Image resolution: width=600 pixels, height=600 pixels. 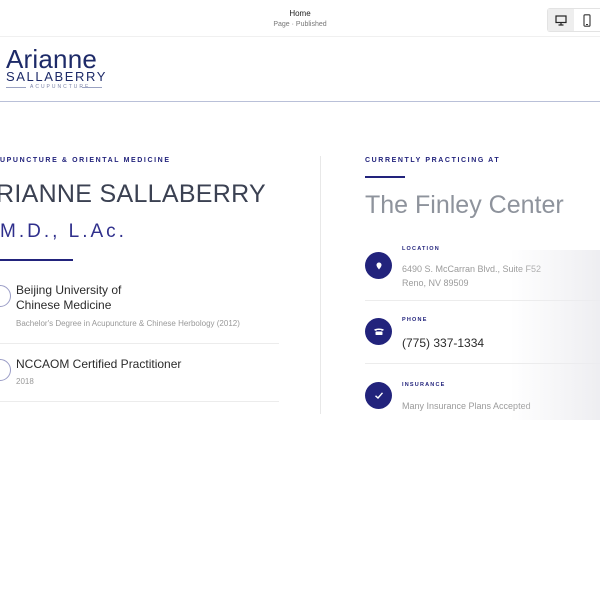 I want to click on education-title-line-1: Beijing University of, so click(x=69, y=290).